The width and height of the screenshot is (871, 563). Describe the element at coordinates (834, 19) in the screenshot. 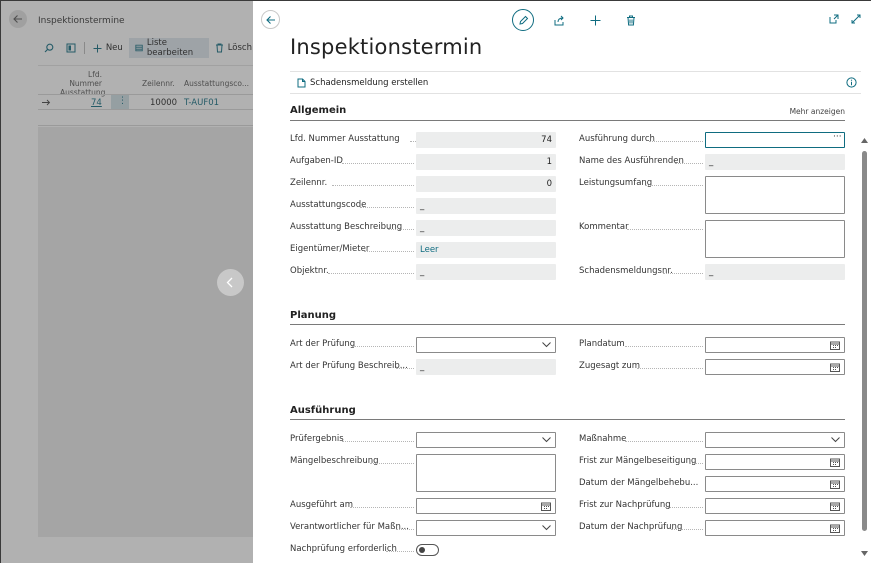

I see `open-new-window-icon` at that location.